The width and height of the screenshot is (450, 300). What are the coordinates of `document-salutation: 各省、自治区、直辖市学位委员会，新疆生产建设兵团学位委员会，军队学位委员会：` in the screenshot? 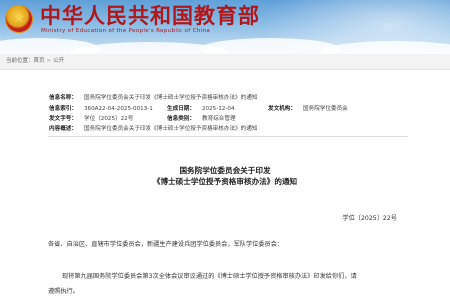 It's located at (166, 244).